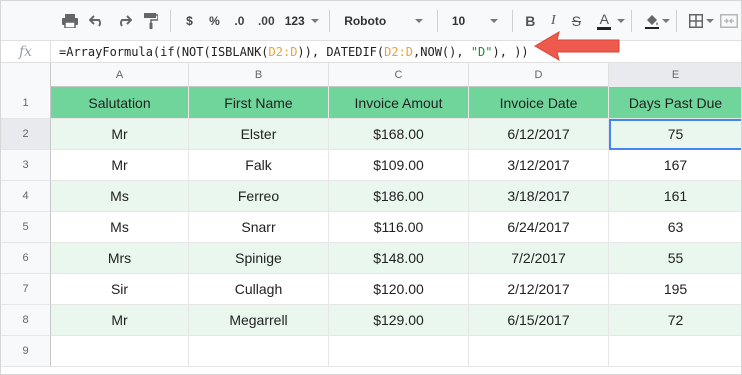 This screenshot has width=742, height=375. Describe the element at coordinates (26, 196) in the screenshot. I see `row-header-4: 4` at that location.